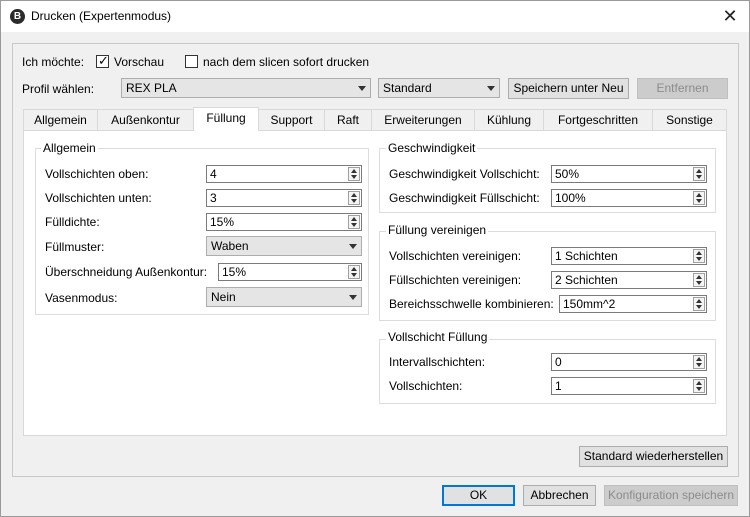 The width and height of the screenshot is (750, 517). What do you see at coordinates (284, 246) in the screenshot?
I see `fuellmuster-select: Waben` at bounding box center [284, 246].